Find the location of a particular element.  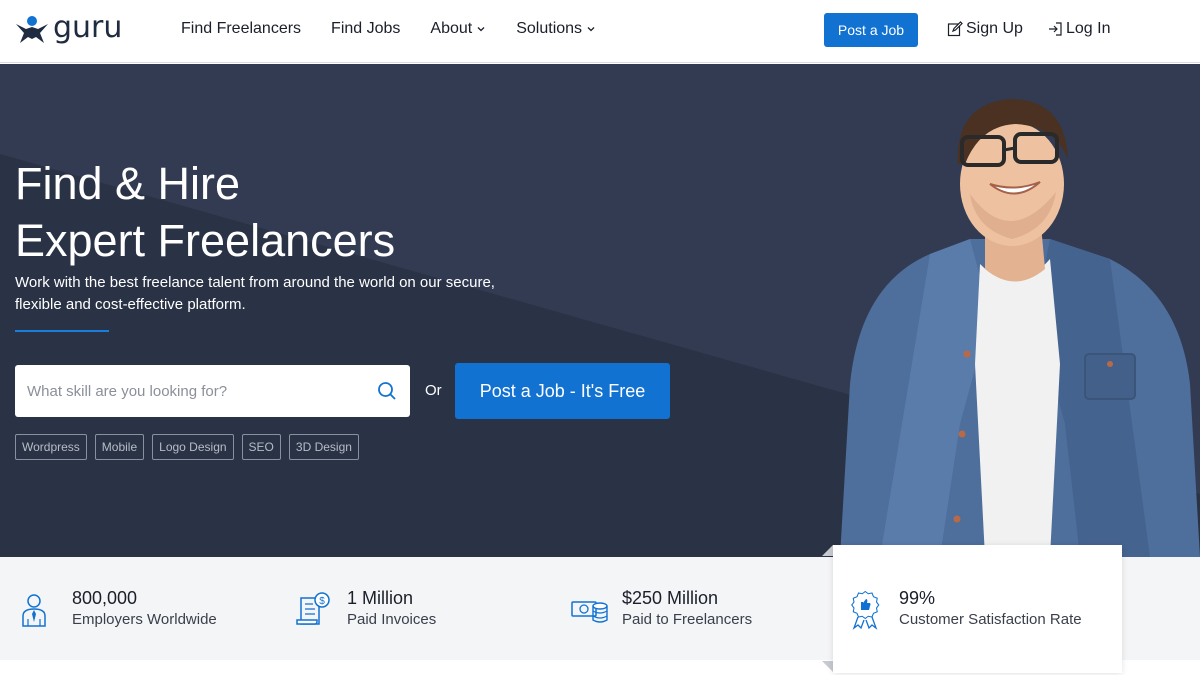

nav-label: Solutions is located at coordinates (549, 28).